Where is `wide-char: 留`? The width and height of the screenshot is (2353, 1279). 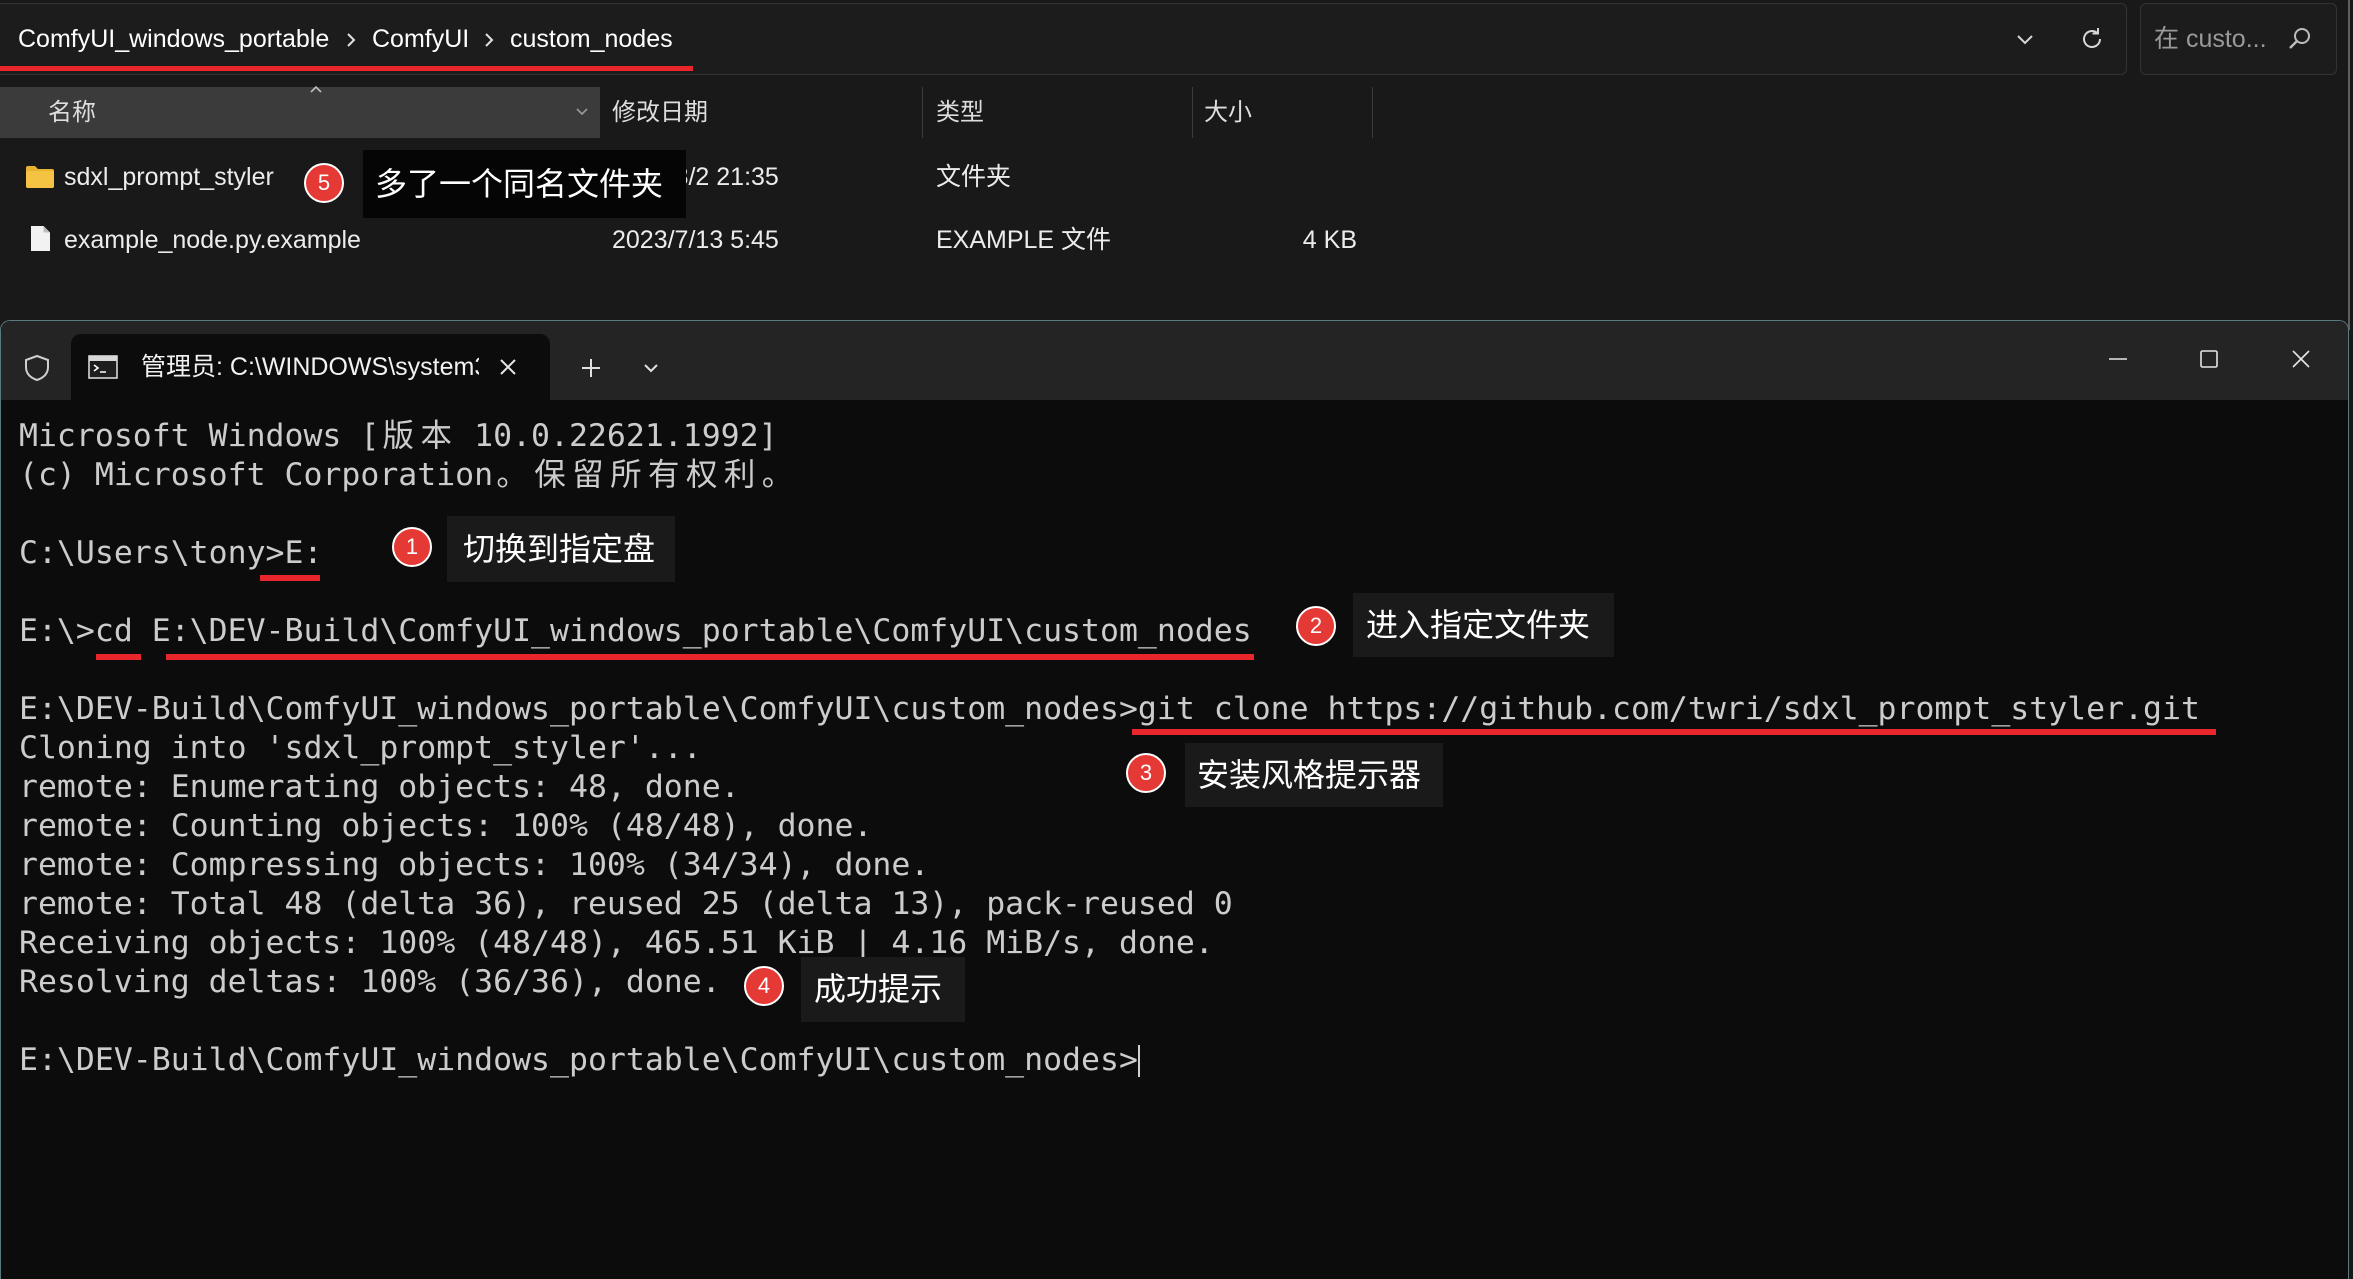
wide-char: 留 is located at coordinates (588, 475).